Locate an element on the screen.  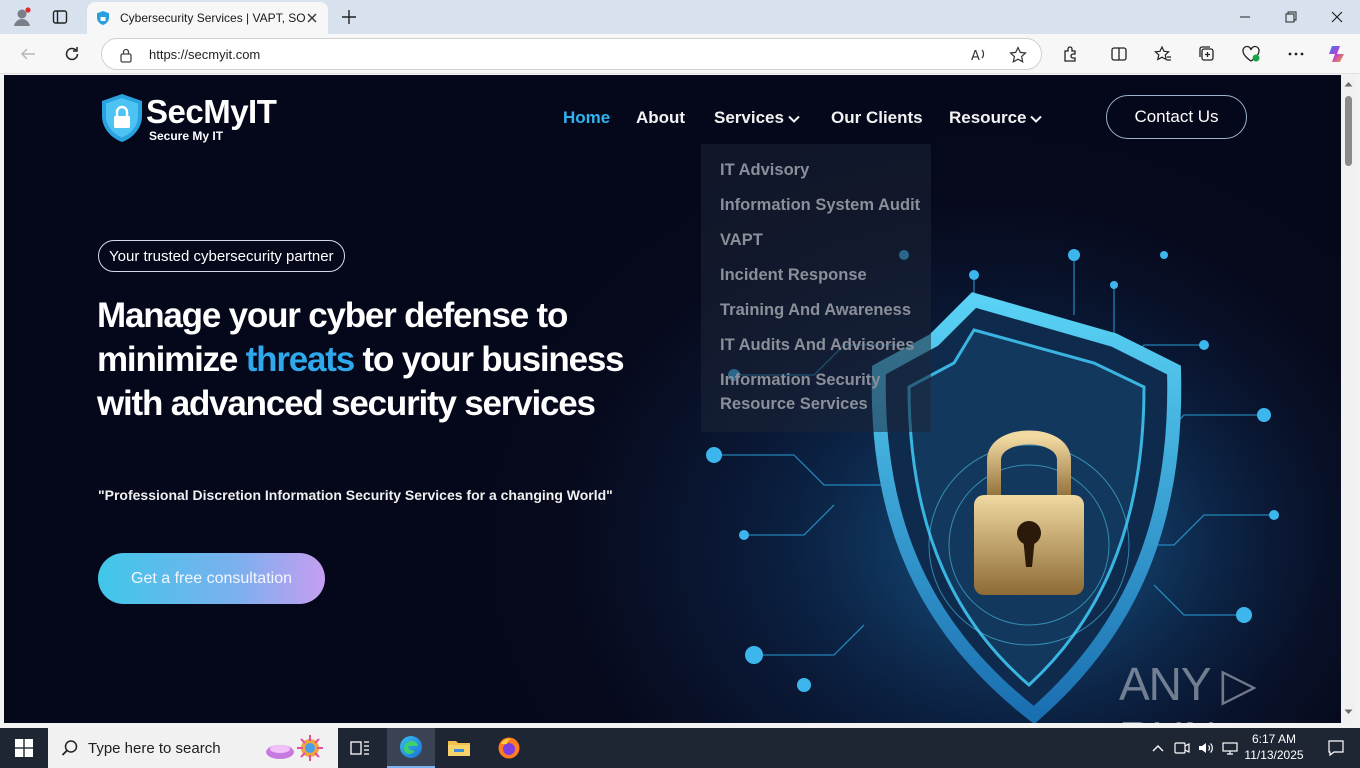
page-scrollbar is located at coordinates (1348, 399).